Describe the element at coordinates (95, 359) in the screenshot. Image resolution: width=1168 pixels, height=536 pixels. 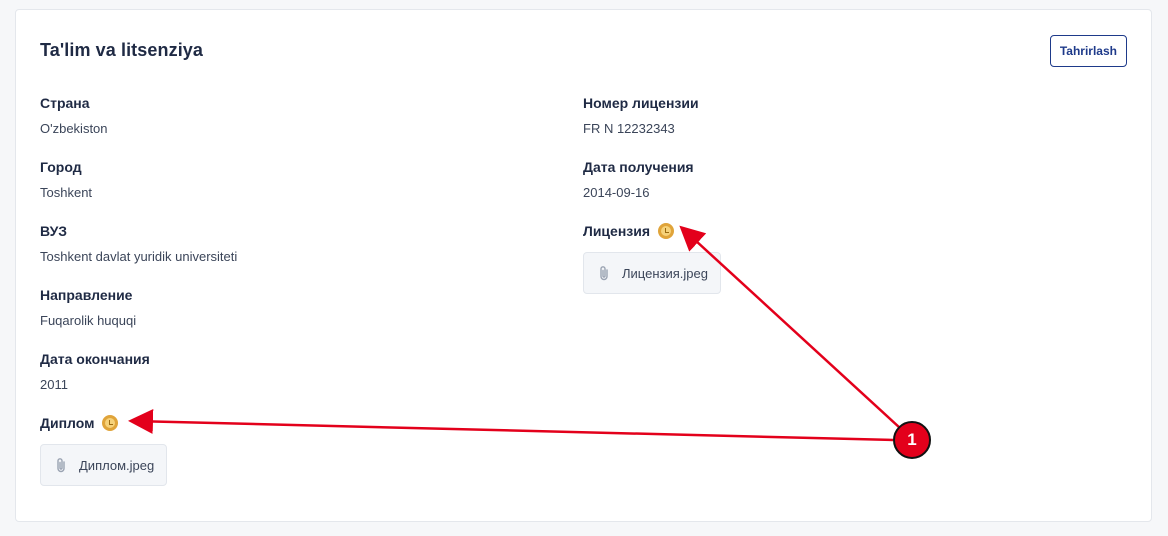
I see `graduation-date-label: Дата окончания` at that location.